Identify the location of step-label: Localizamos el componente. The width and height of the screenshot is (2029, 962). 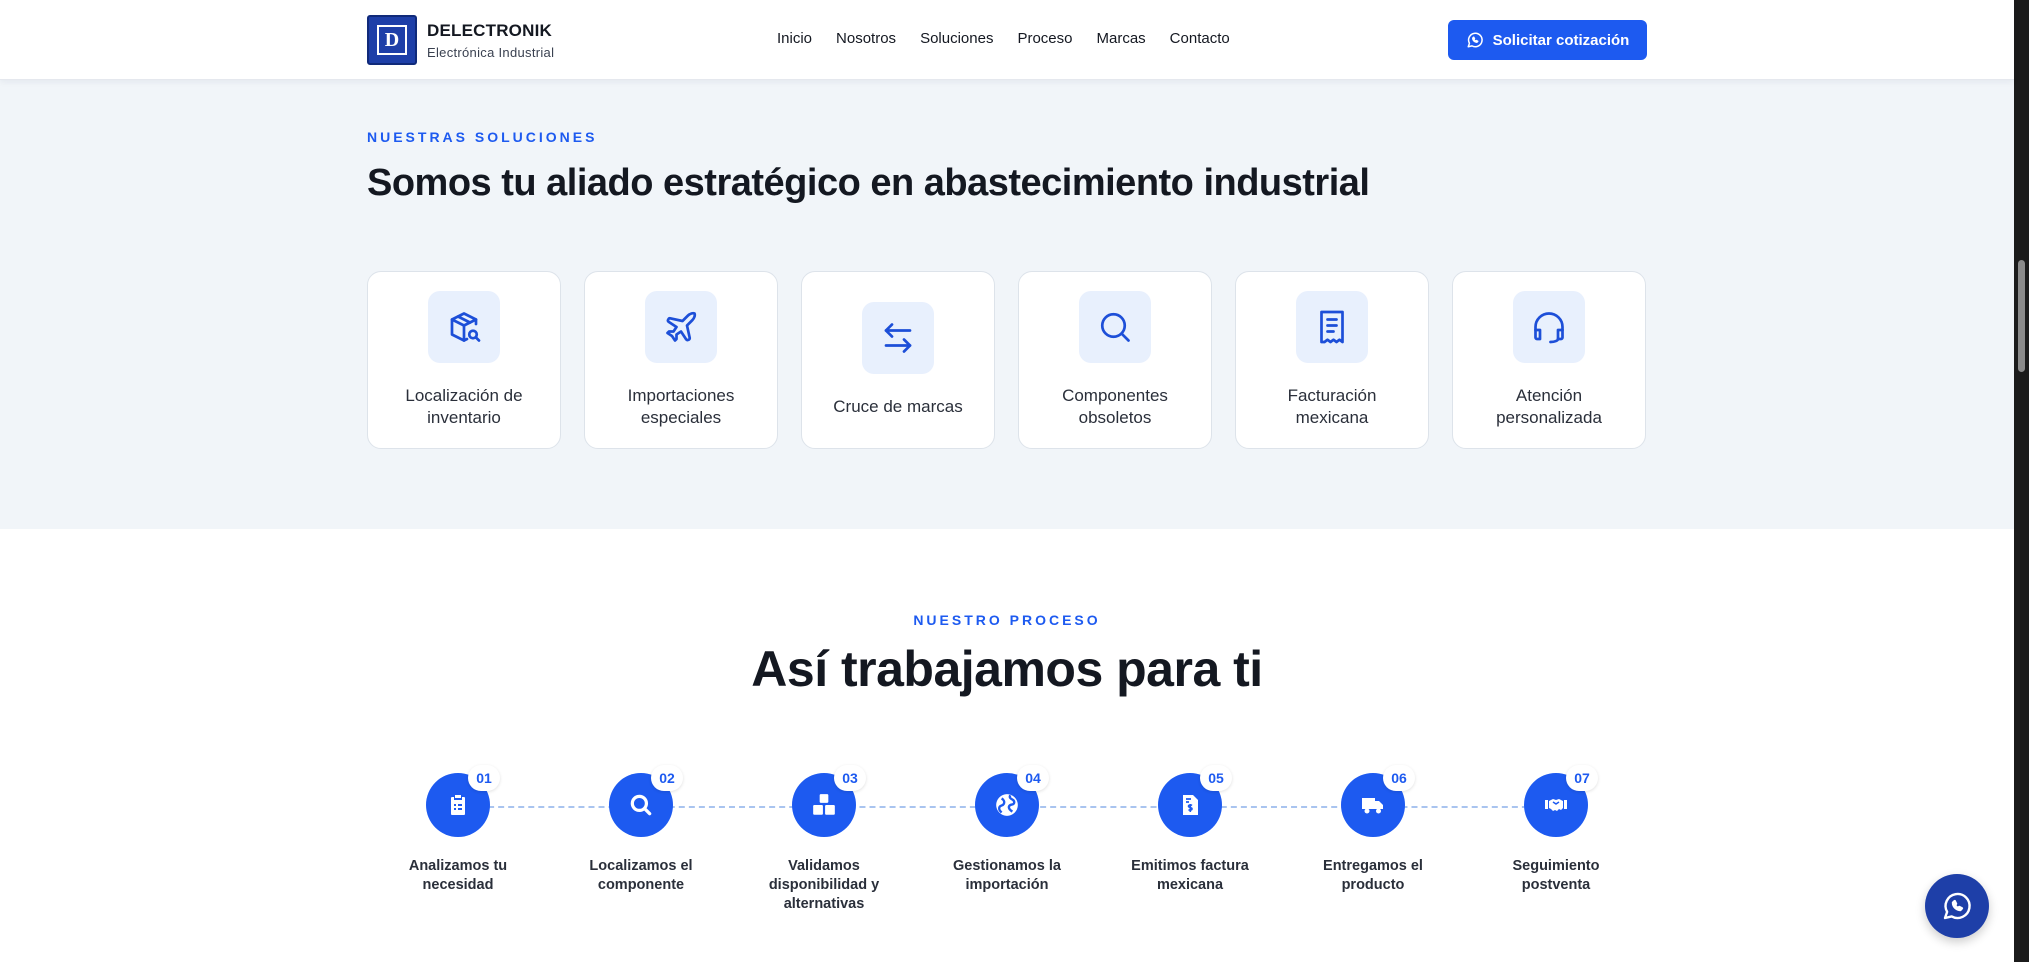
(641, 875).